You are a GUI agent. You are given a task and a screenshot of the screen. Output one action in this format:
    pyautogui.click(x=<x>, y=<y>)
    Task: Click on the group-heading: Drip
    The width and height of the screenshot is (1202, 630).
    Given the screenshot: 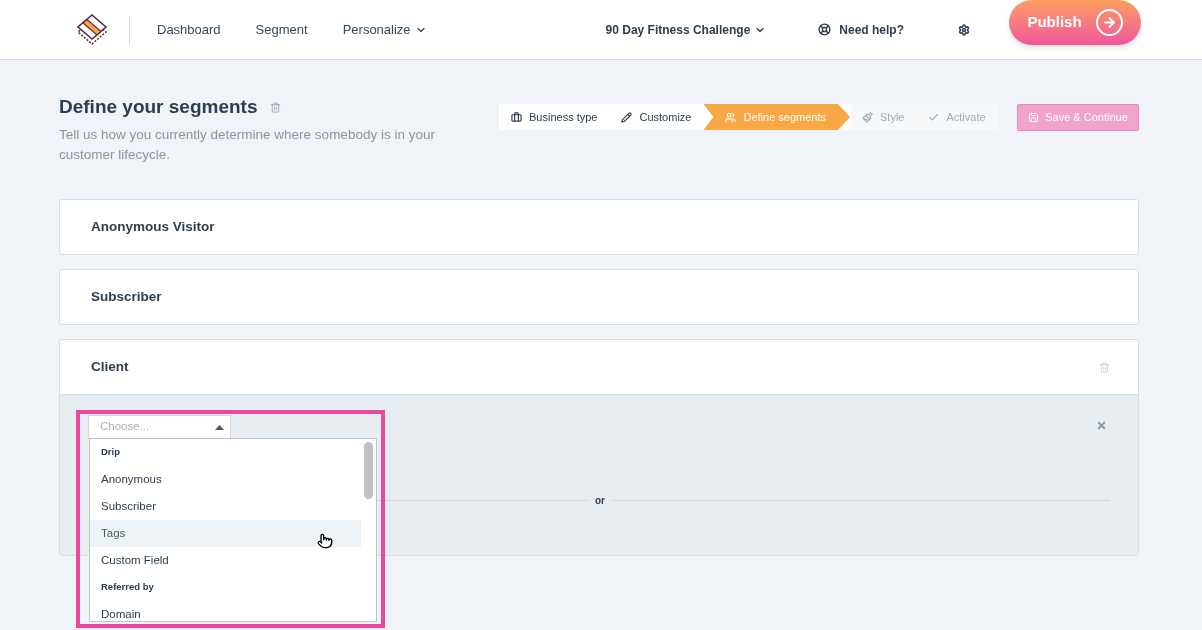 What is the action you would take?
    pyautogui.click(x=110, y=452)
    